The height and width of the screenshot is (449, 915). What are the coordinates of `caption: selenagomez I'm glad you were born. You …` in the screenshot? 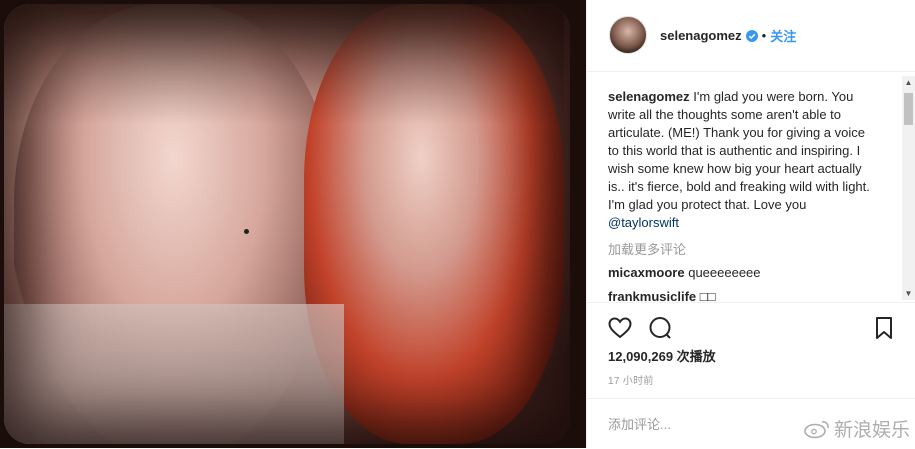 It's located at (743, 160).